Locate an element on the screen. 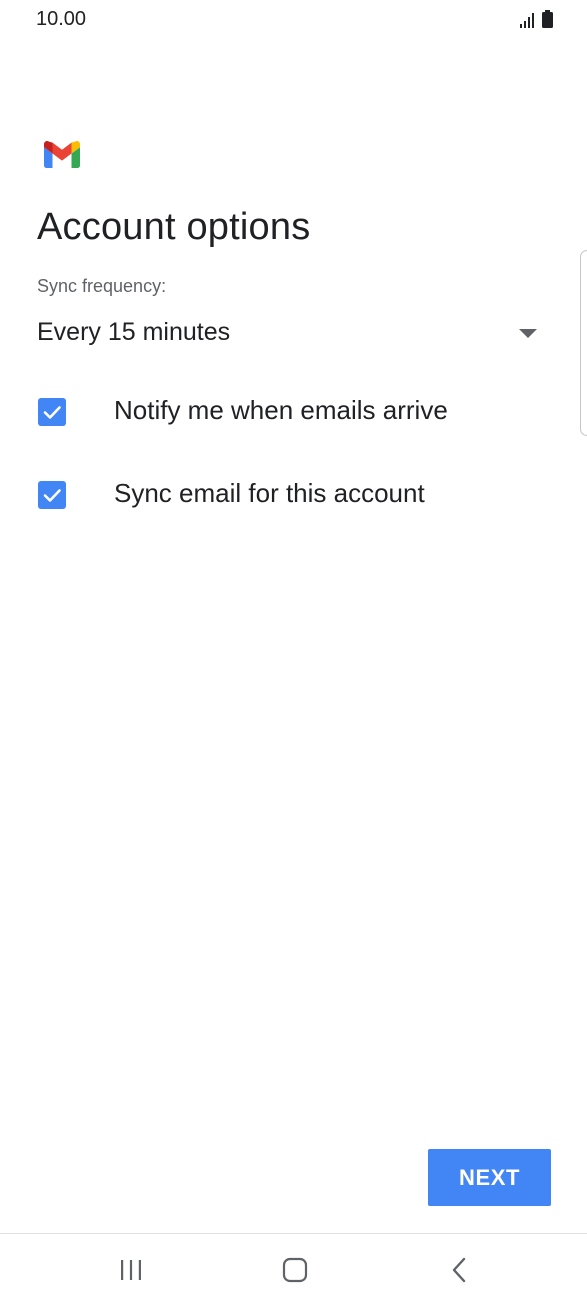 The width and height of the screenshot is (587, 1306). battery-icon is located at coordinates (547, 19).